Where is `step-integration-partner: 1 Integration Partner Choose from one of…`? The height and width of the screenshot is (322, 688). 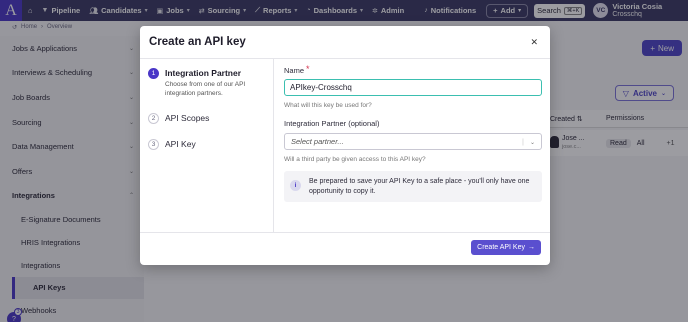 step-integration-partner: 1 Integration Partner Choose from one of… is located at coordinates (204, 83).